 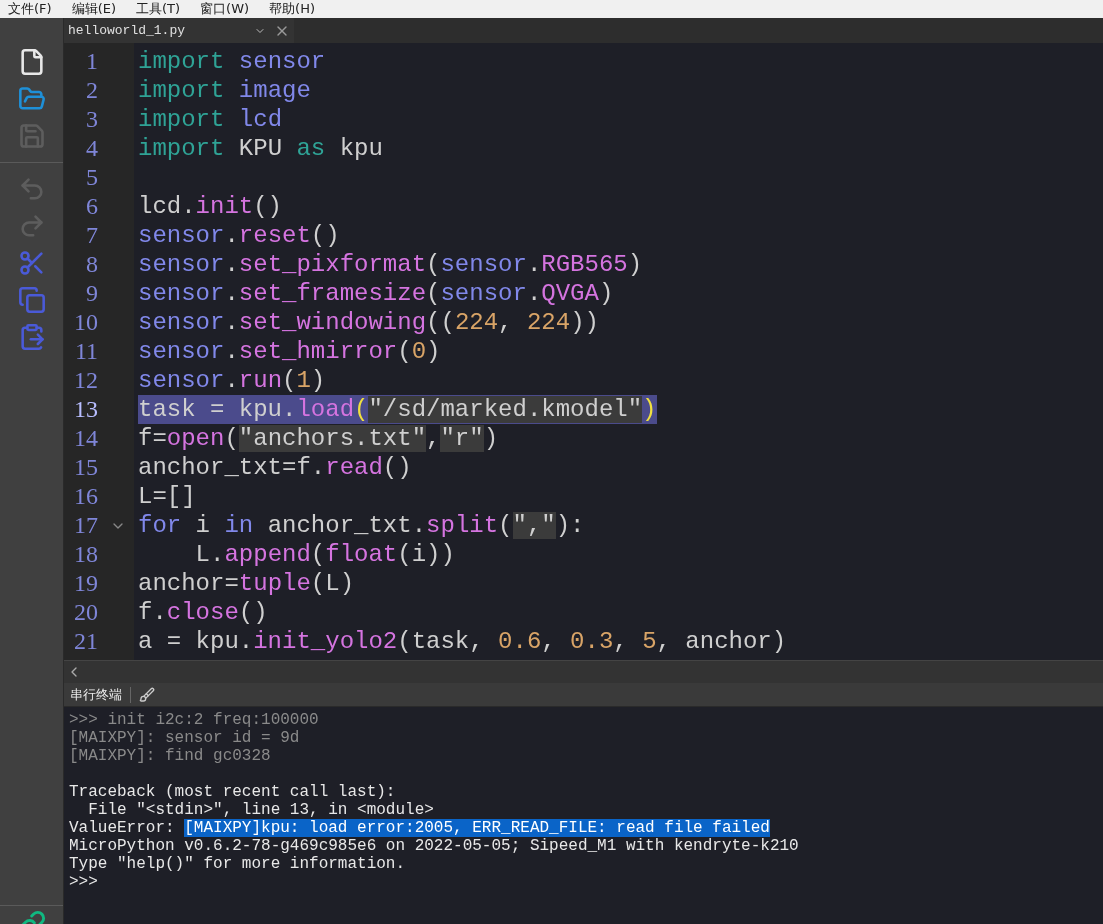 I want to click on menu-item: 窗口(W), so click(x=225, y=9).